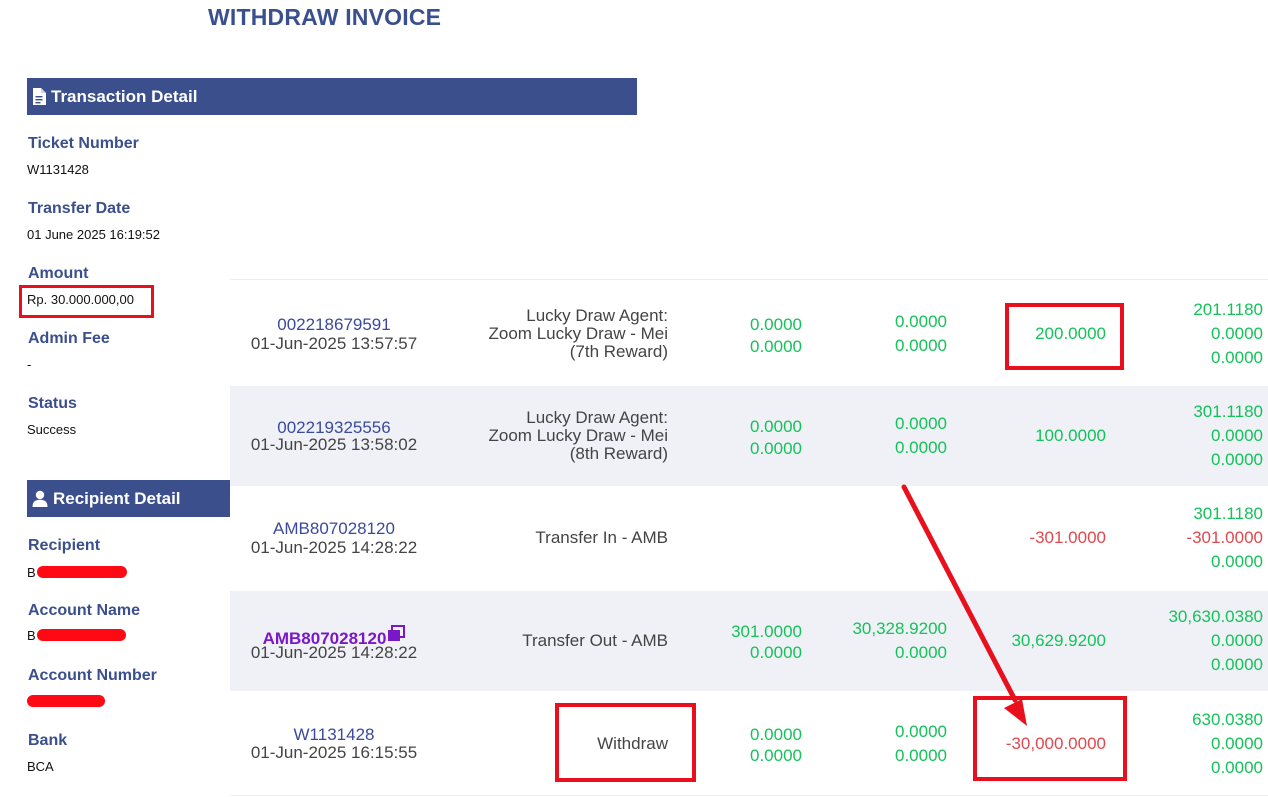 The image size is (1268, 797). What do you see at coordinates (964, 605) in the screenshot?
I see `annotation-arrow` at bounding box center [964, 605].